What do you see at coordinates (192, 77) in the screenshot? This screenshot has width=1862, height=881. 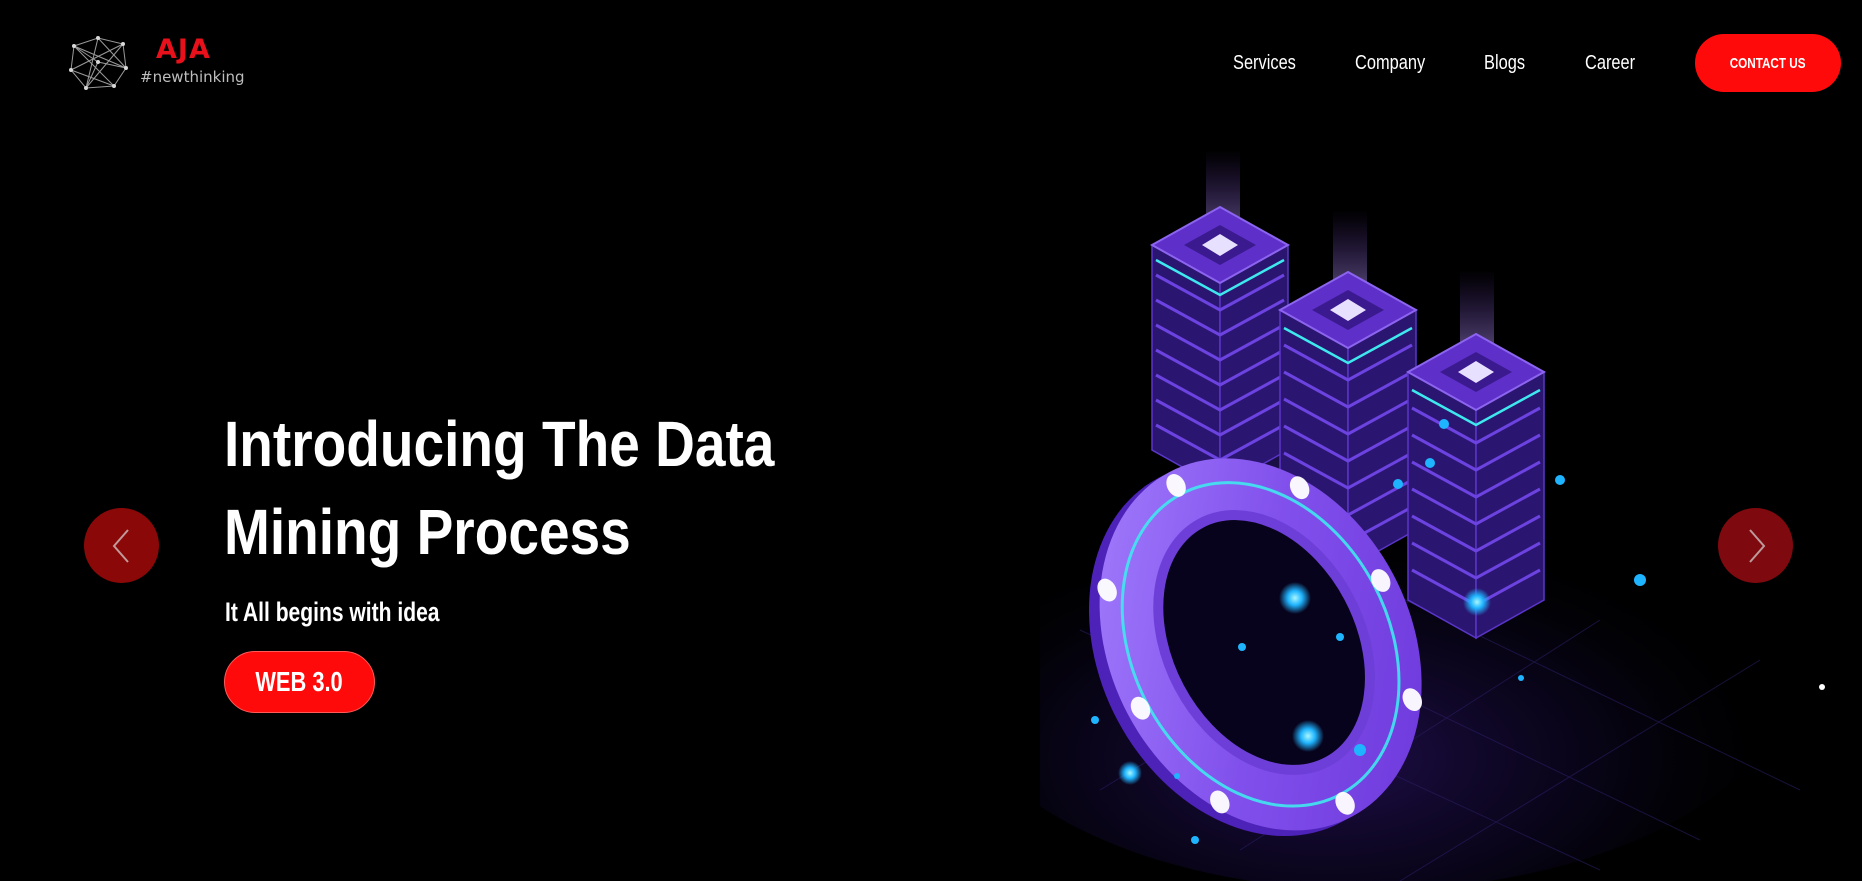 I see `brand-tagline: #newthinking` at bounding box center [192, 77].